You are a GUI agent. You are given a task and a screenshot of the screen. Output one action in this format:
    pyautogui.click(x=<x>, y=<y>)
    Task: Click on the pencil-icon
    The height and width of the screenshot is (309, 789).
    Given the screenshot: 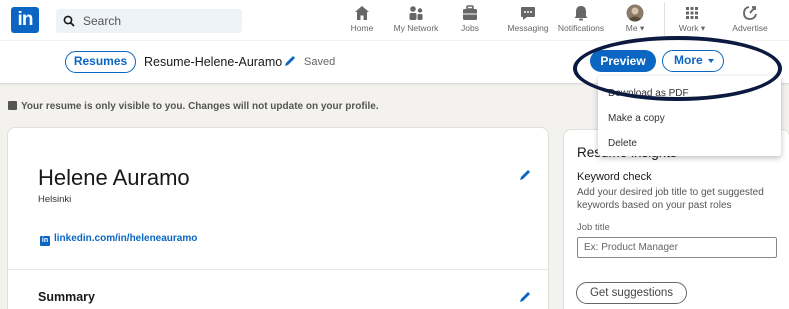 What is the action you would take?
    pyautogui.click(x=290, y=61)
    